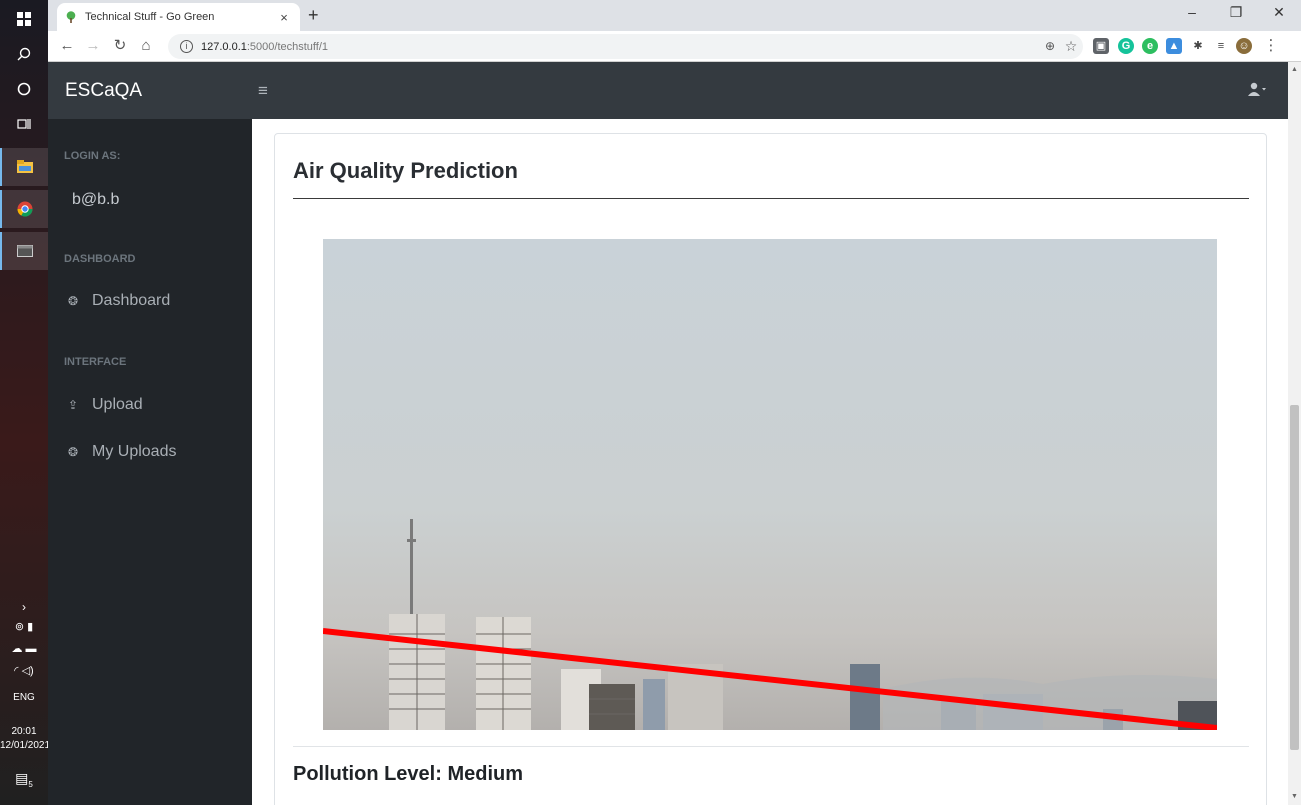 The width and height of the screenshot is (1301, 805). Describe the element at coordinates (1271, 46) in the screenshot. I see `chrome-menu-icon: ⋮` at that location.